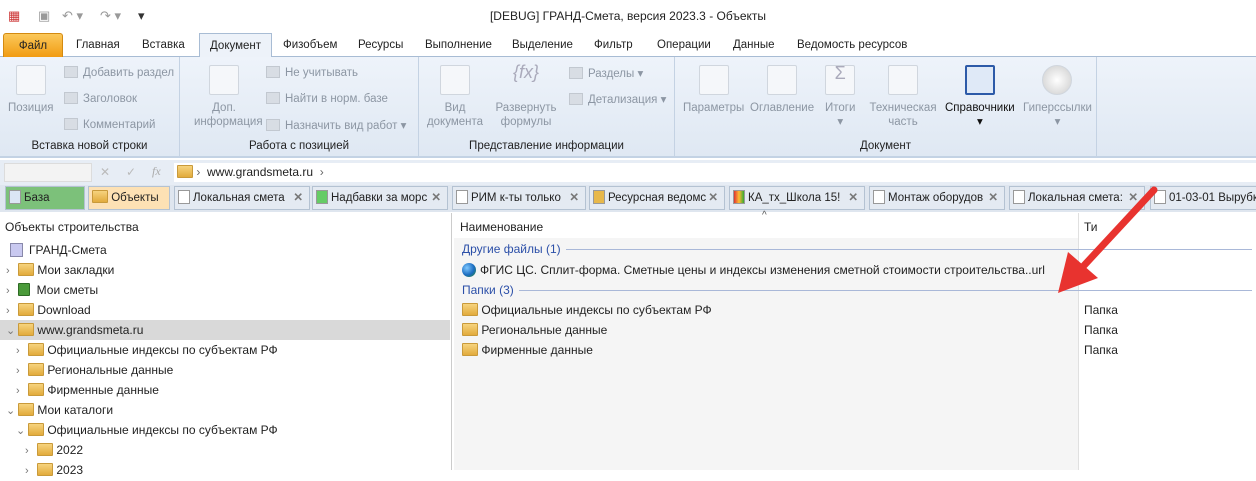  I want to click on totals-button: Σ Итоги ▾, so click(840, 96).